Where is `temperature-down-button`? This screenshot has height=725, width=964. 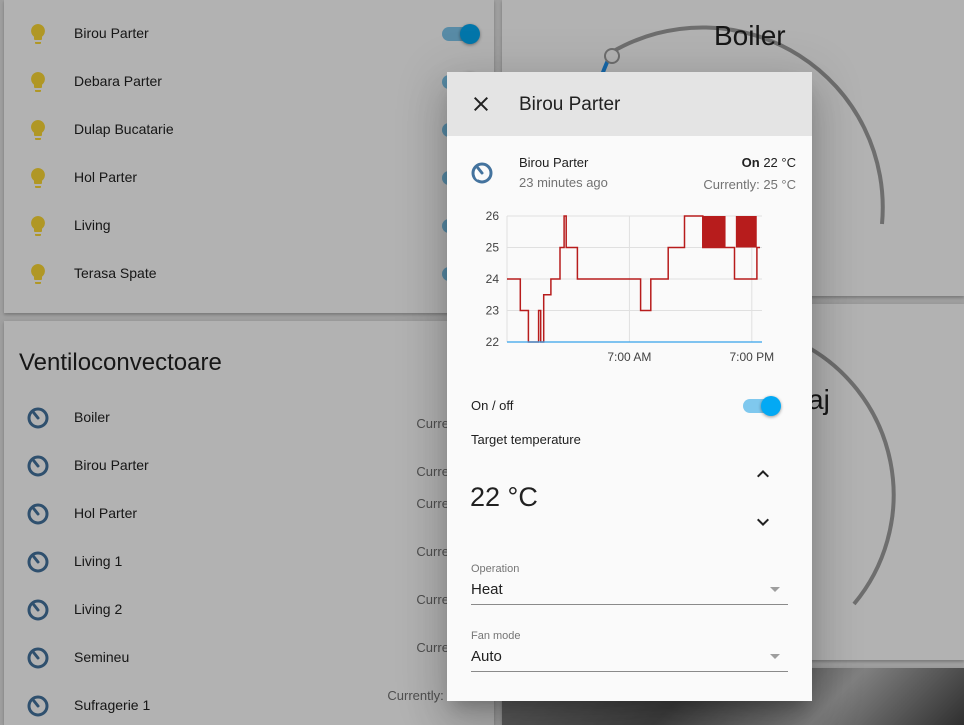 temperature-down-button is located at coordinates (763, 522).